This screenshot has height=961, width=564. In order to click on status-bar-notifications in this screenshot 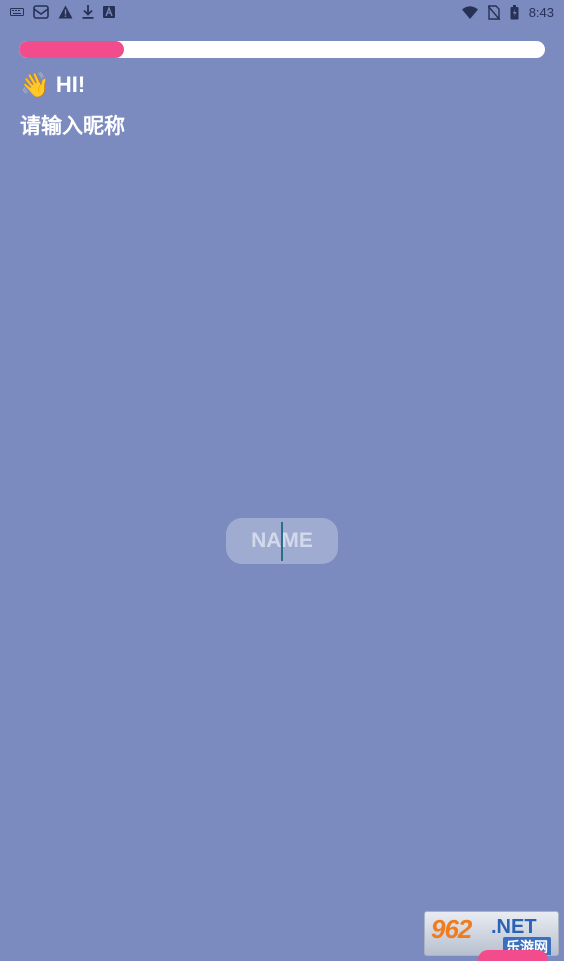, I will do `click(57, 12)`.